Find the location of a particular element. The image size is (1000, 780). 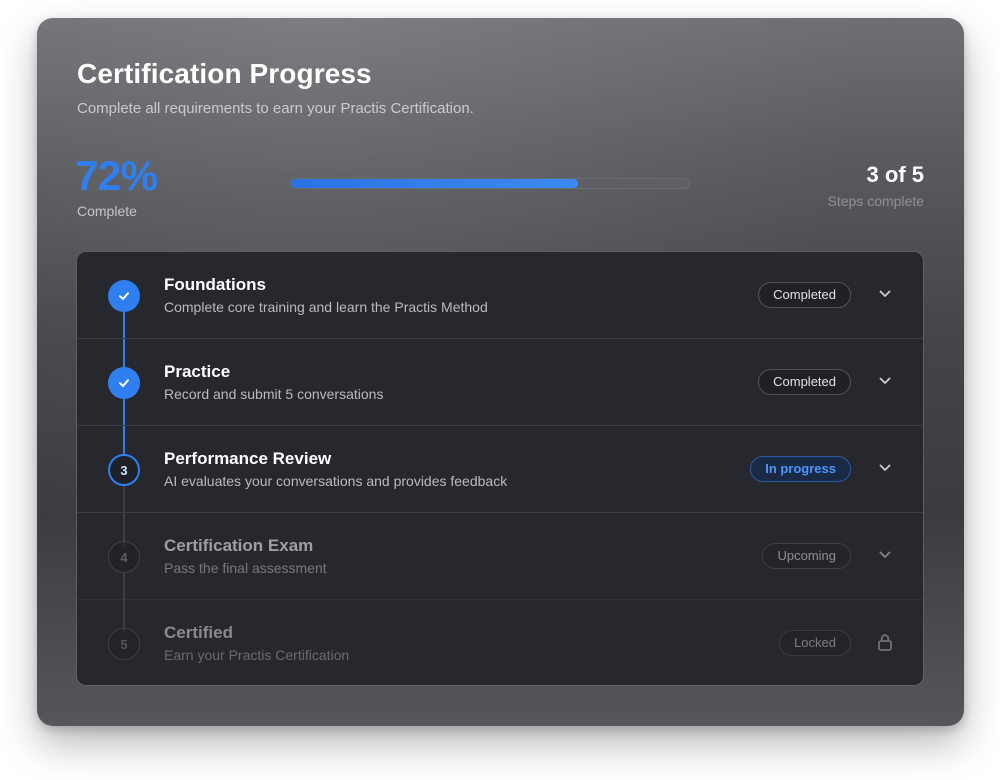

step-number: 5 is located at coordinates (124, 644).